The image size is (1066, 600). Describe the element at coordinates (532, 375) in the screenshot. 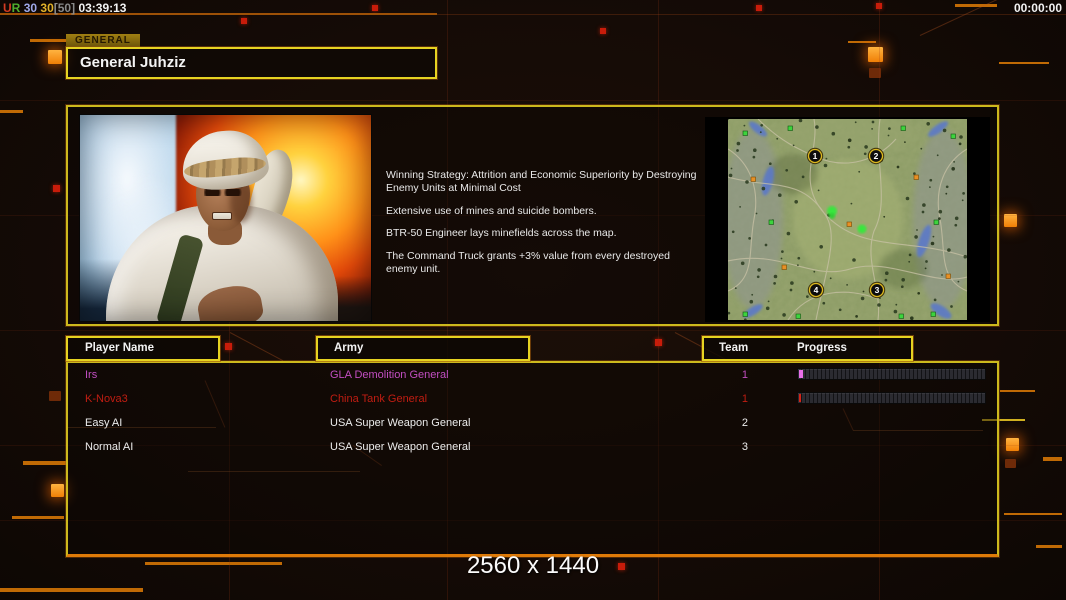

I see `player-row: Irs GLA Demolition General 1` at that location.